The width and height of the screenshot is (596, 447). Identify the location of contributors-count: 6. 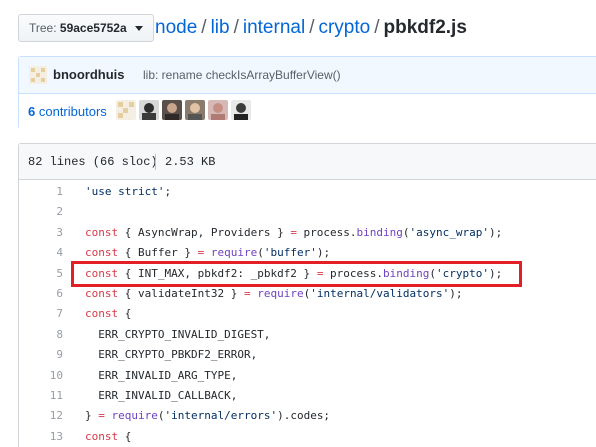
(32, 111).